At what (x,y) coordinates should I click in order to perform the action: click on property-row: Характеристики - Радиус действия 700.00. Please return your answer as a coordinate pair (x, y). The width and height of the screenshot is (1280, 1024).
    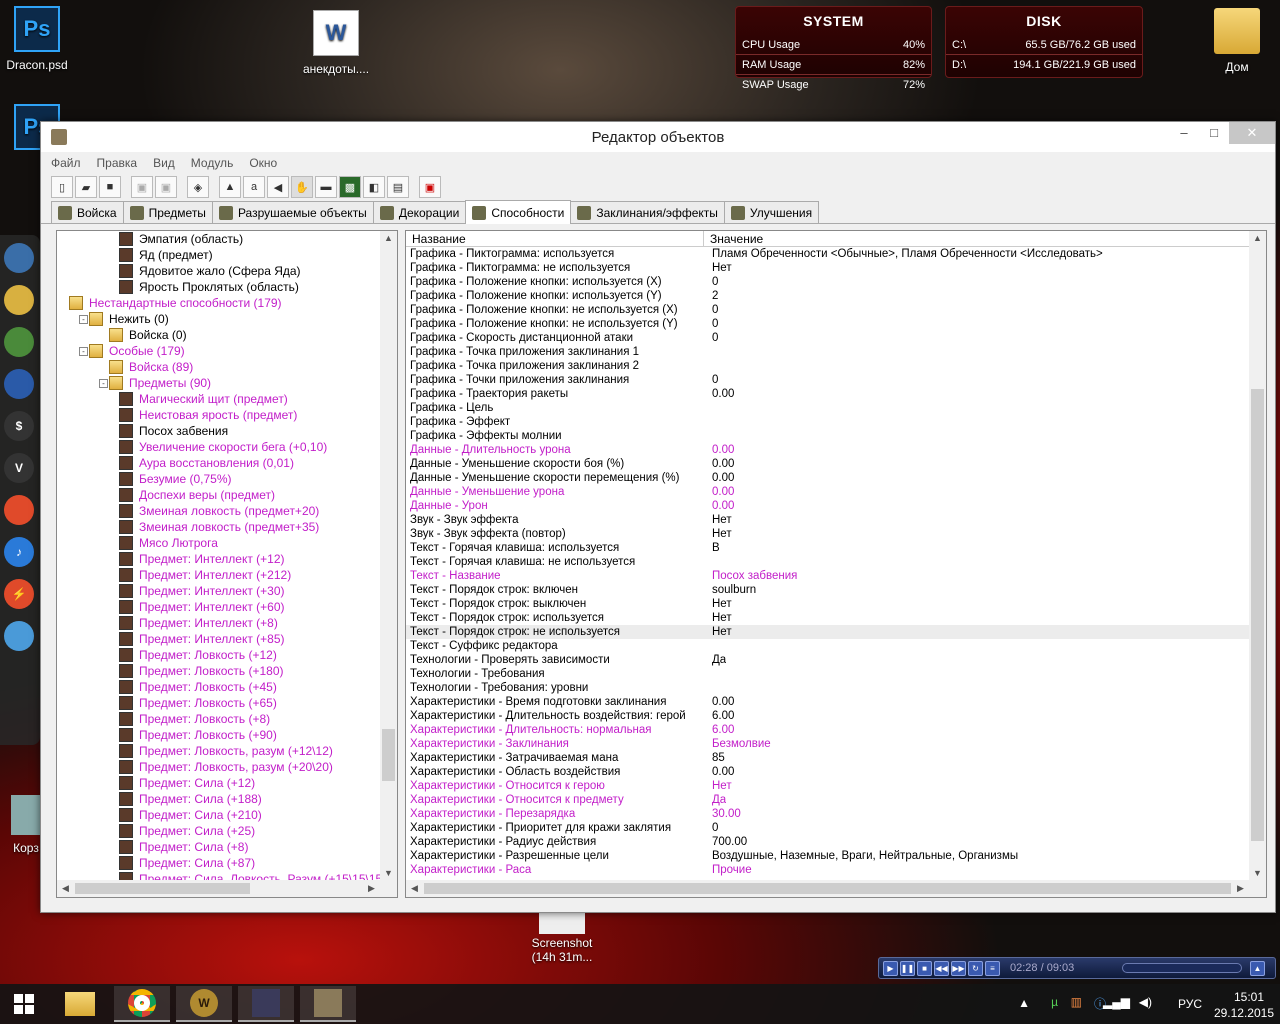
    Looking at the image, I should click on (827, 842).